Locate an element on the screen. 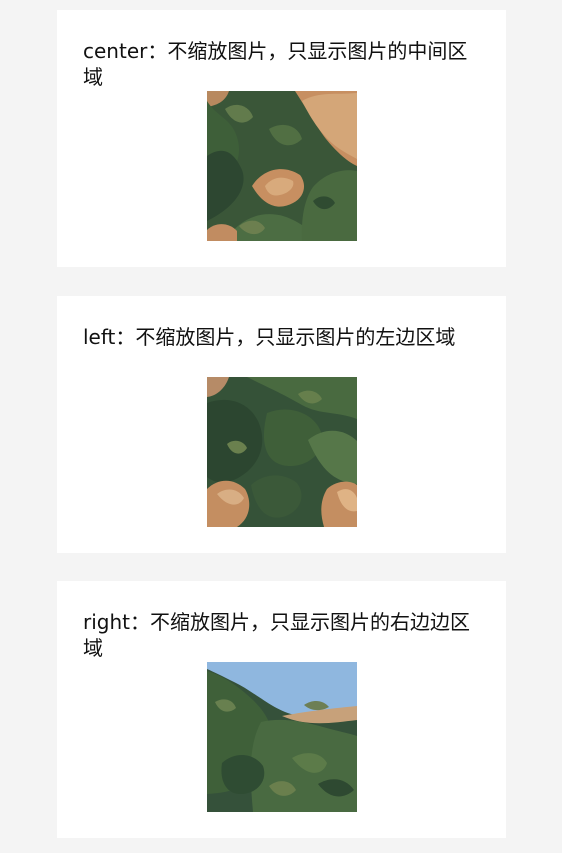 The width and height of the screenshot is (562, 853). example-caption-right: right：不缩放图片，只显示图片的右边边区域 is located at coordinates (276, 635).